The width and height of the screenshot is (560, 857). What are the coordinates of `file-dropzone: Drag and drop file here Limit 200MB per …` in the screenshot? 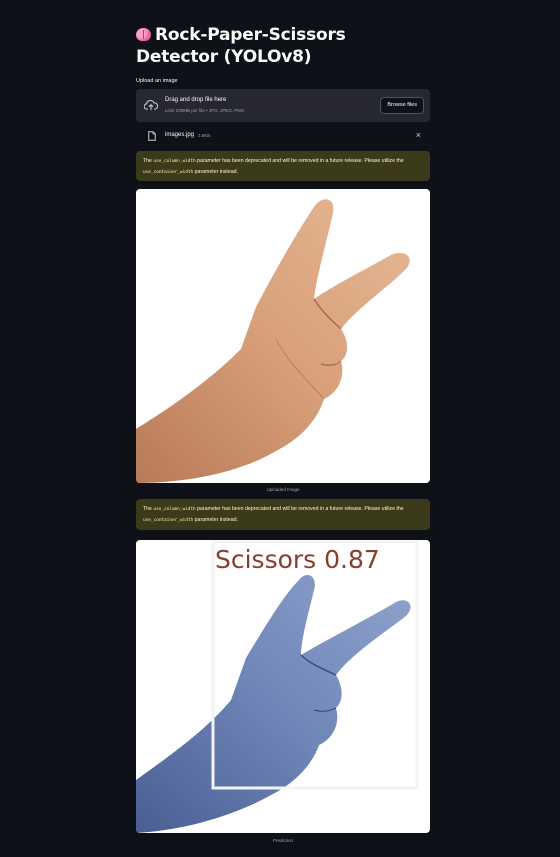 It's located at (283, 105).